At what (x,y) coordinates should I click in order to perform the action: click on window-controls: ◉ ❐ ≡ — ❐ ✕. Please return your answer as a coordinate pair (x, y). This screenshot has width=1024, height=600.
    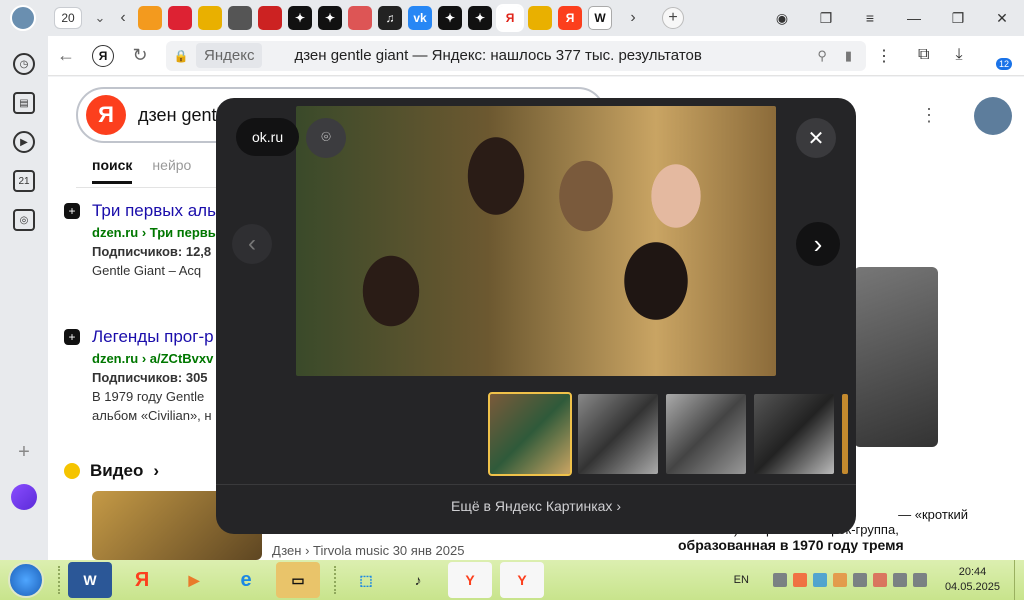
    Looking at the image, I should click on (892, 18).